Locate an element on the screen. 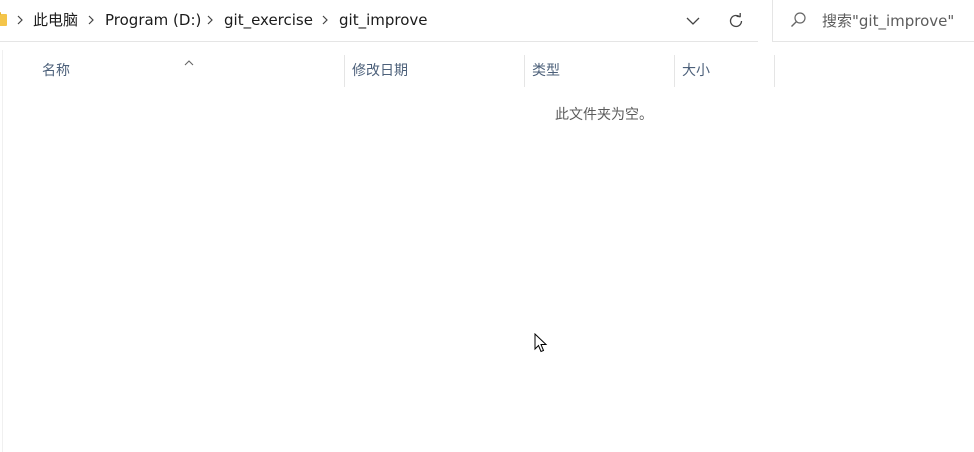 Image resolution: width=974 pixels, height=452 pixels. column-header-type: 类型 is located at coordinates (546, 71).